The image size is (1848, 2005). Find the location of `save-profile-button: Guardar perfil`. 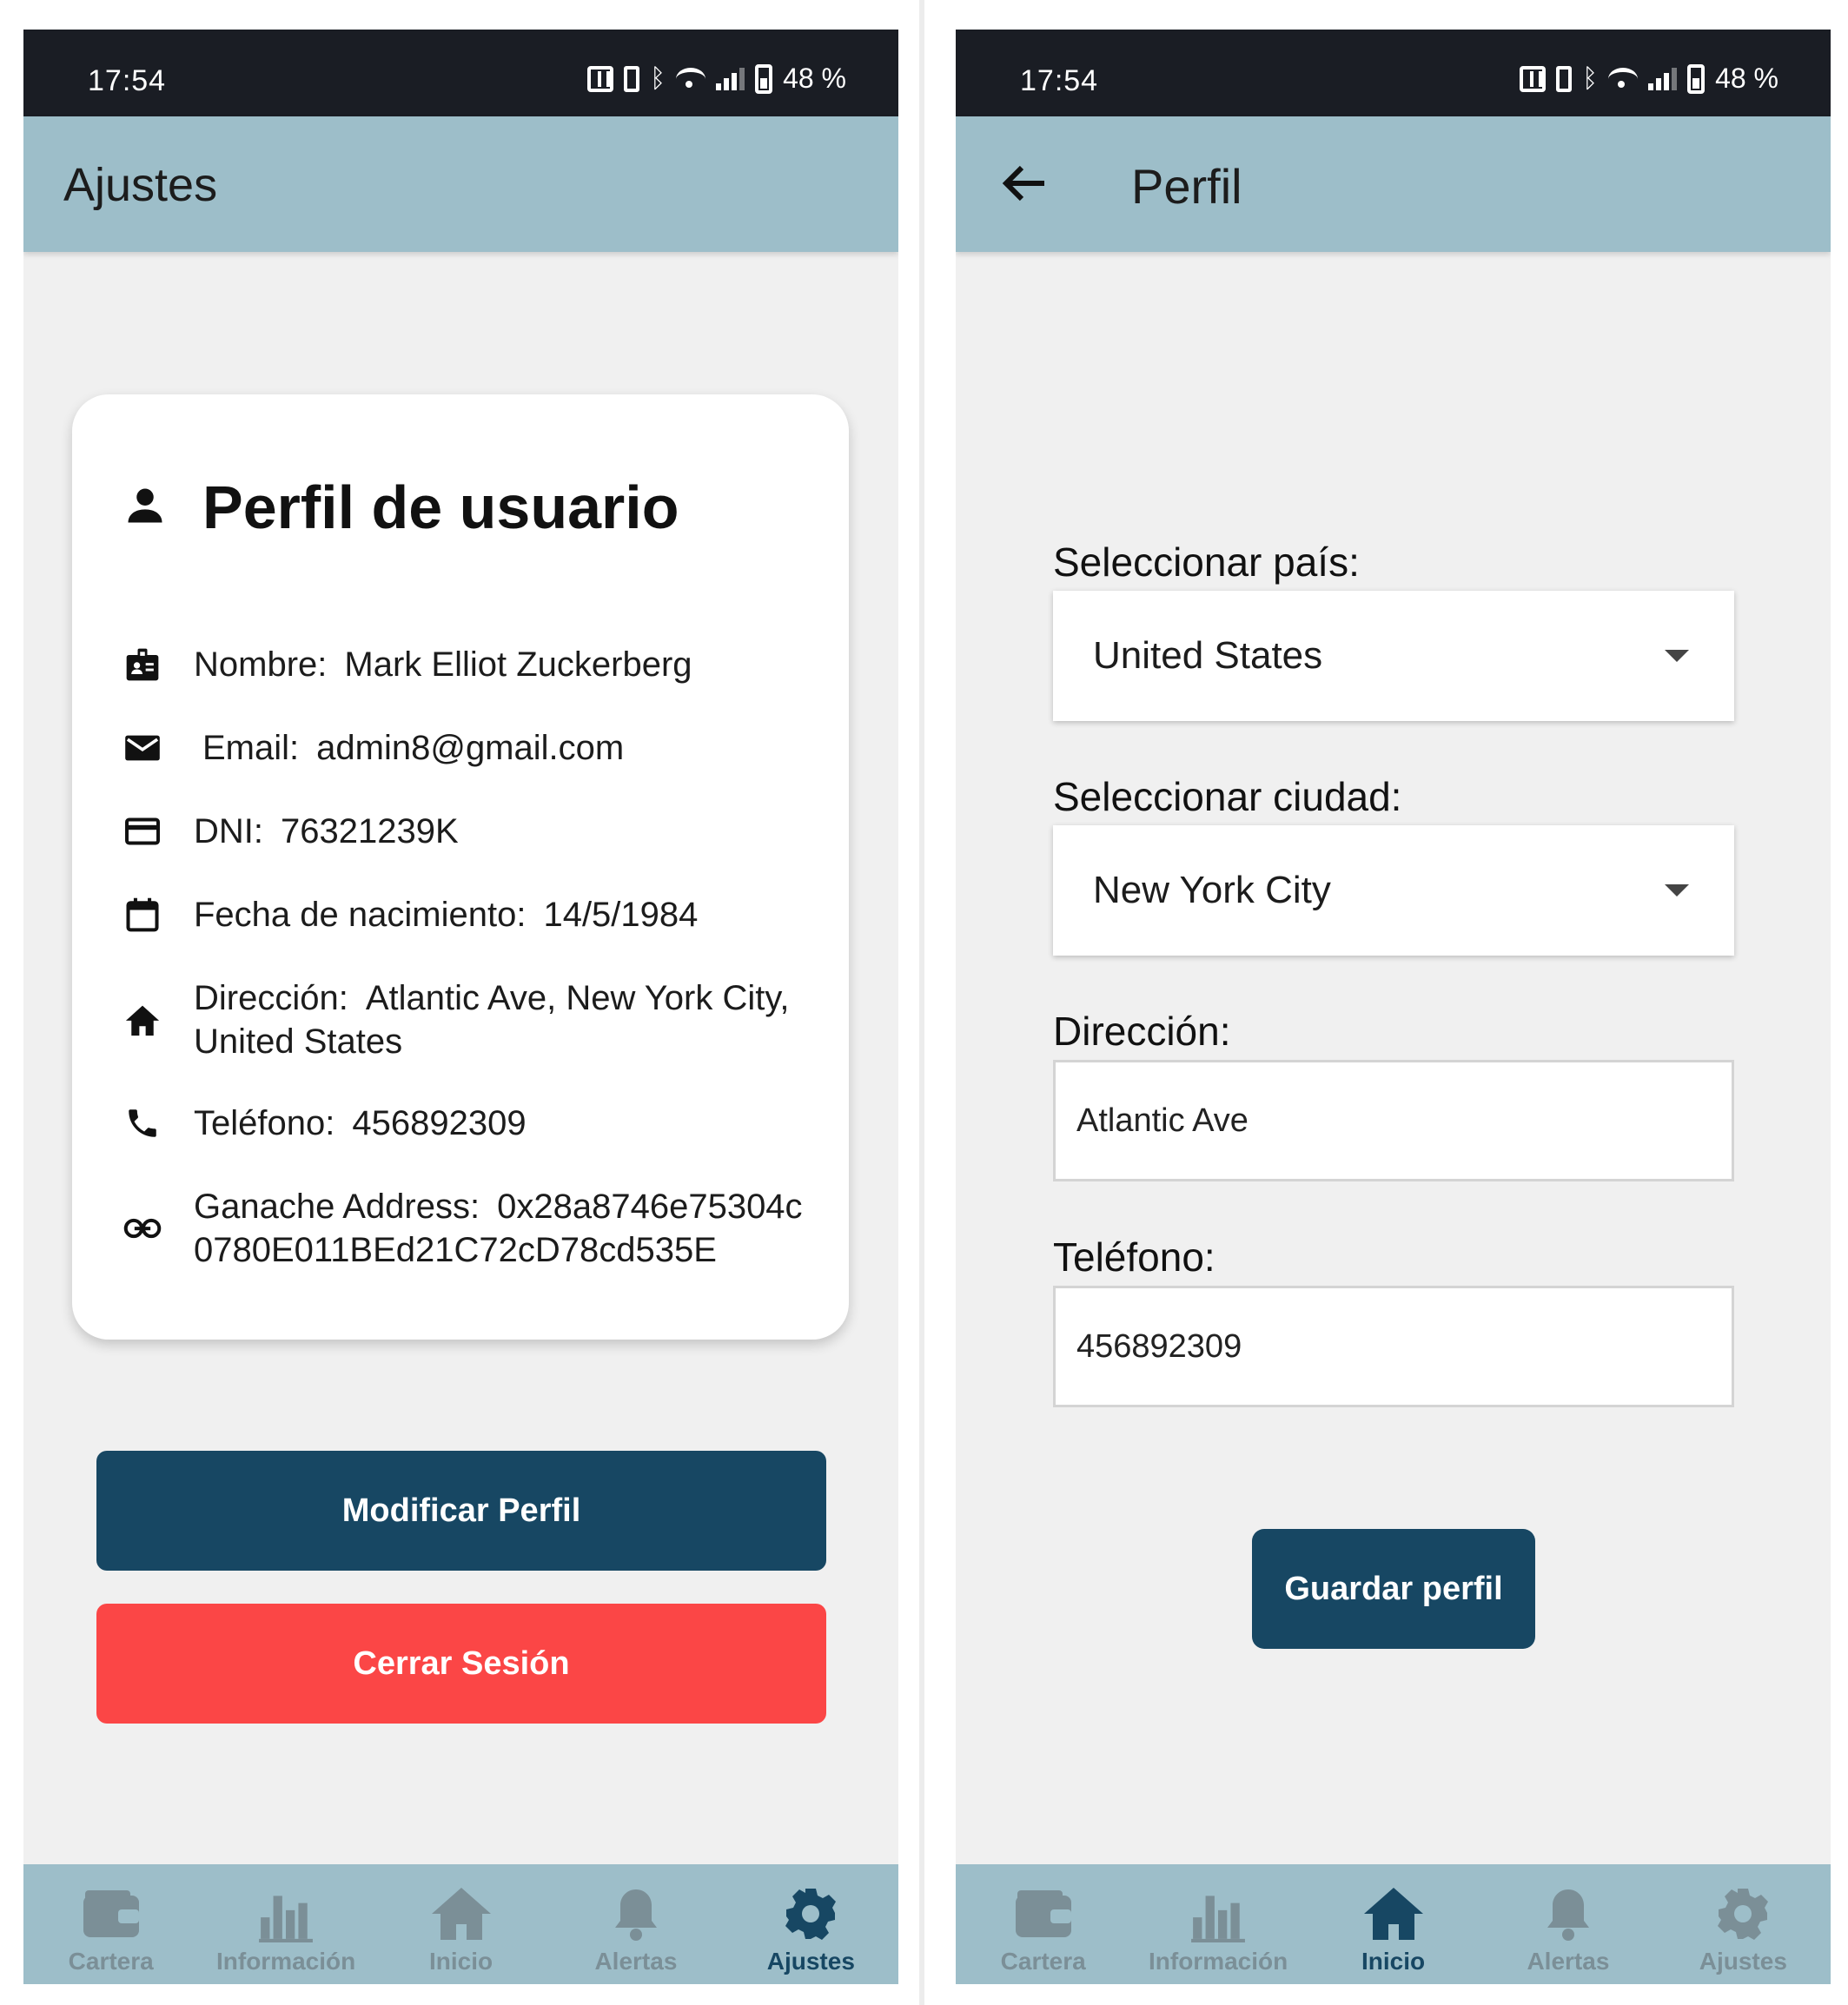

save-profile-button: Guardar perfil is located at coordinates (1393, 1589).